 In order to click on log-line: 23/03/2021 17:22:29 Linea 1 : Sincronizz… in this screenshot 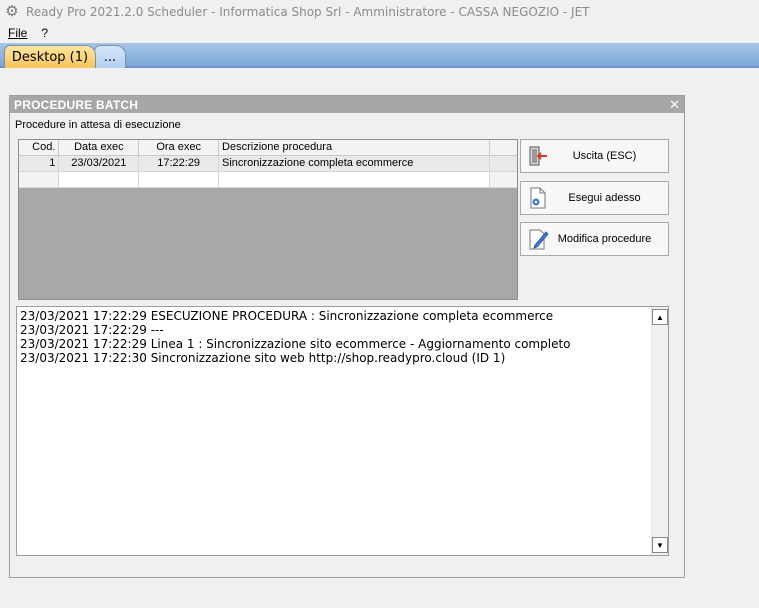, I will do `click(295, 344)`.